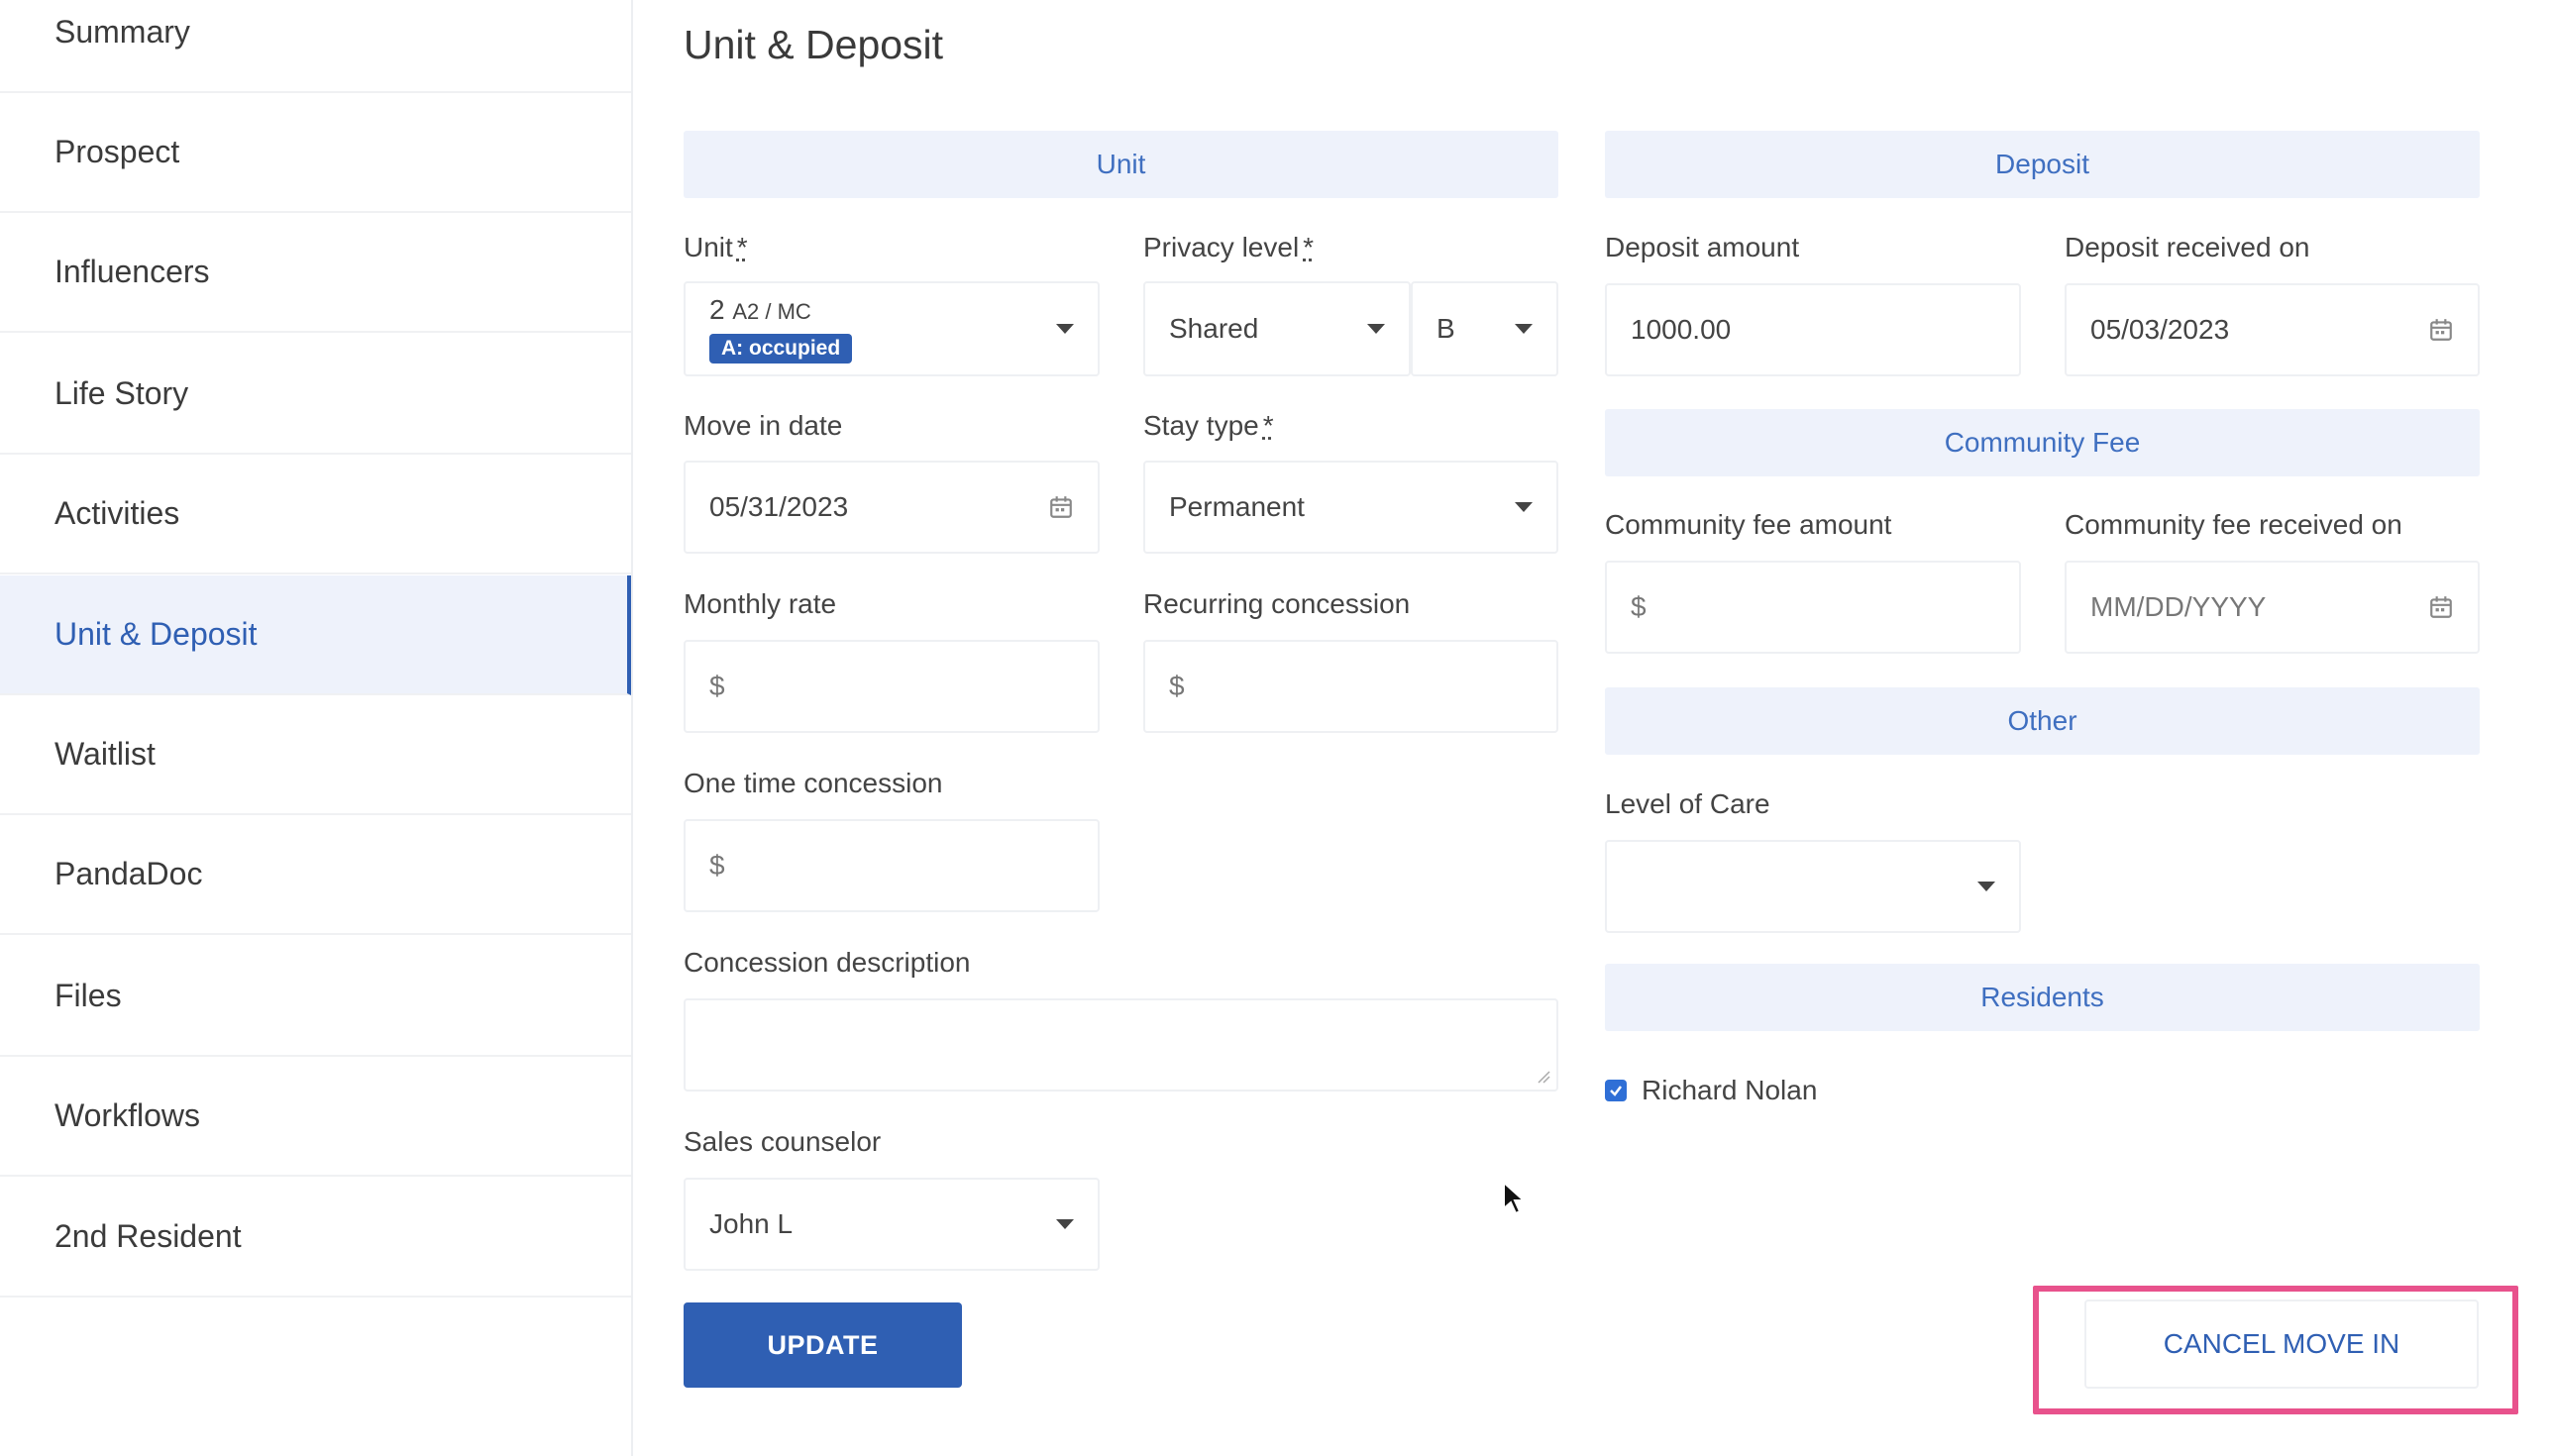  What do you see at coordinates (127, 1115) in the screenshot?
I see `sidebar-item-label: Workflows` at bounding box center [127, 1115].